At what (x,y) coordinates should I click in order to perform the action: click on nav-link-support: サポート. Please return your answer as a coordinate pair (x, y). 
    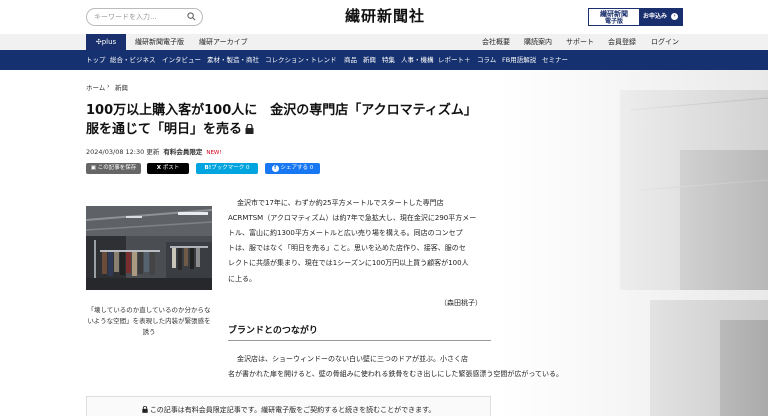
    Looking at the image, I should click on (580, 42).